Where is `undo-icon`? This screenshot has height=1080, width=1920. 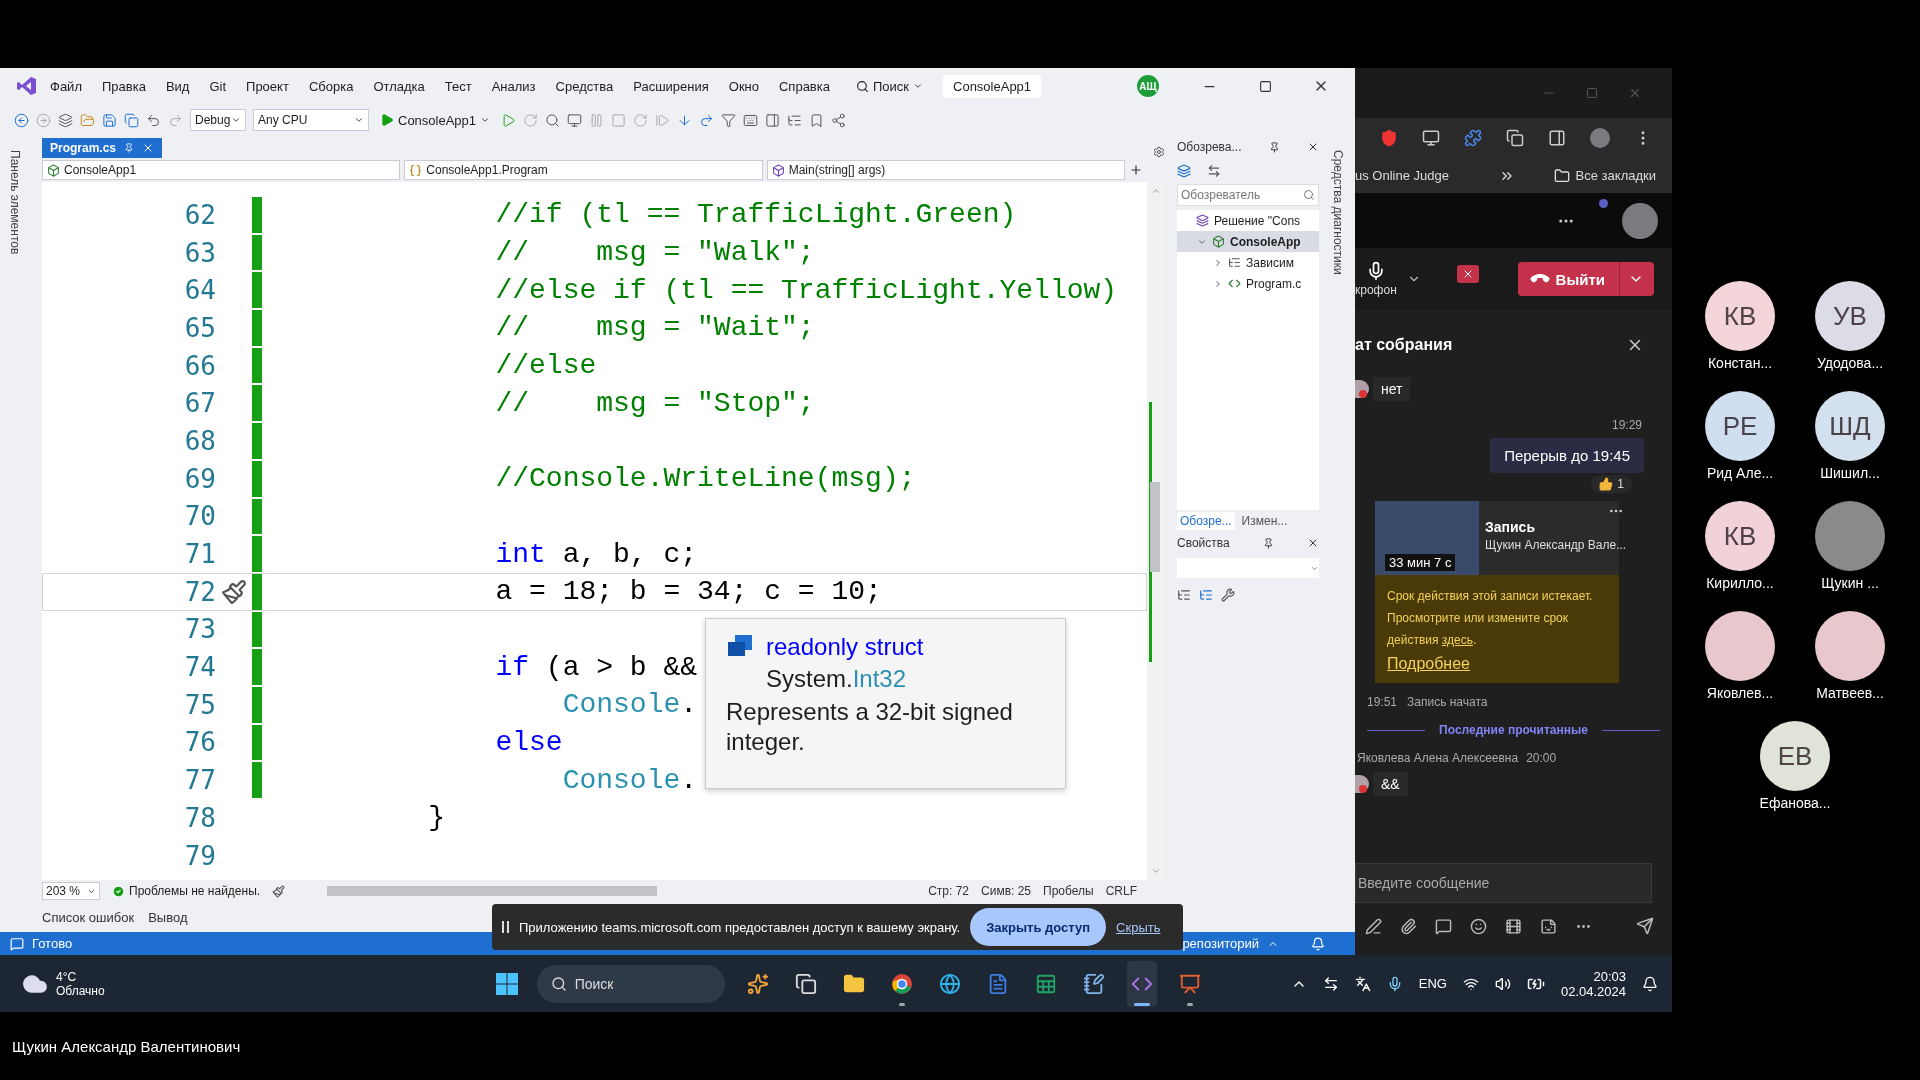 undo-icon is located at coordinates (153, 120).